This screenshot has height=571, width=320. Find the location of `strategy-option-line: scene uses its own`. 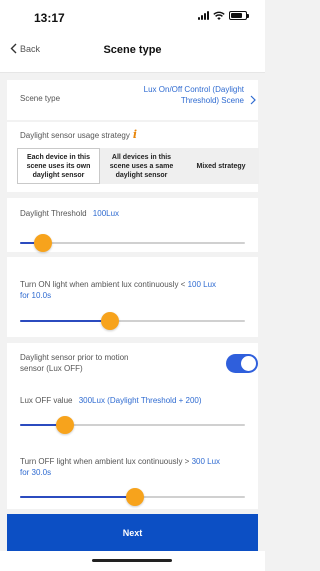

strategy-option-line: scene uses its own is located at coordinates (58, 166).